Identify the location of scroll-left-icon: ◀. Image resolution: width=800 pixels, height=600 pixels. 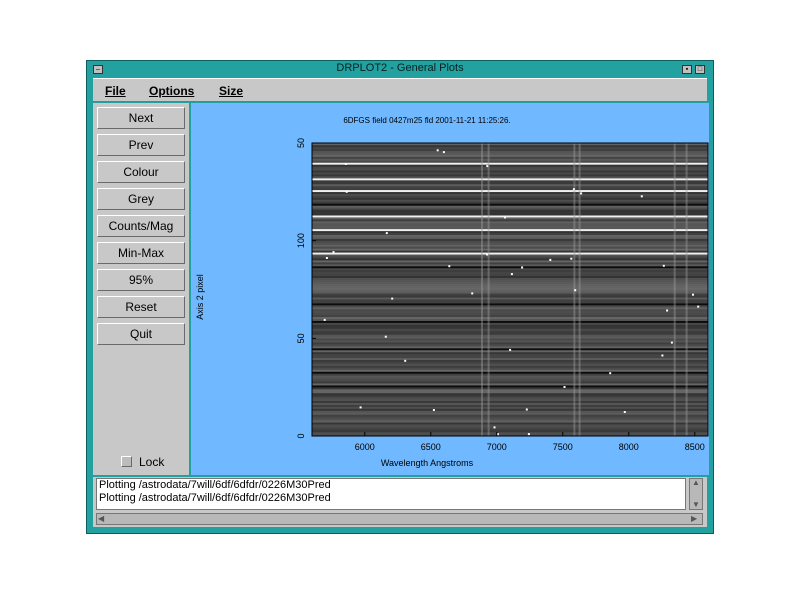
(101, 519).